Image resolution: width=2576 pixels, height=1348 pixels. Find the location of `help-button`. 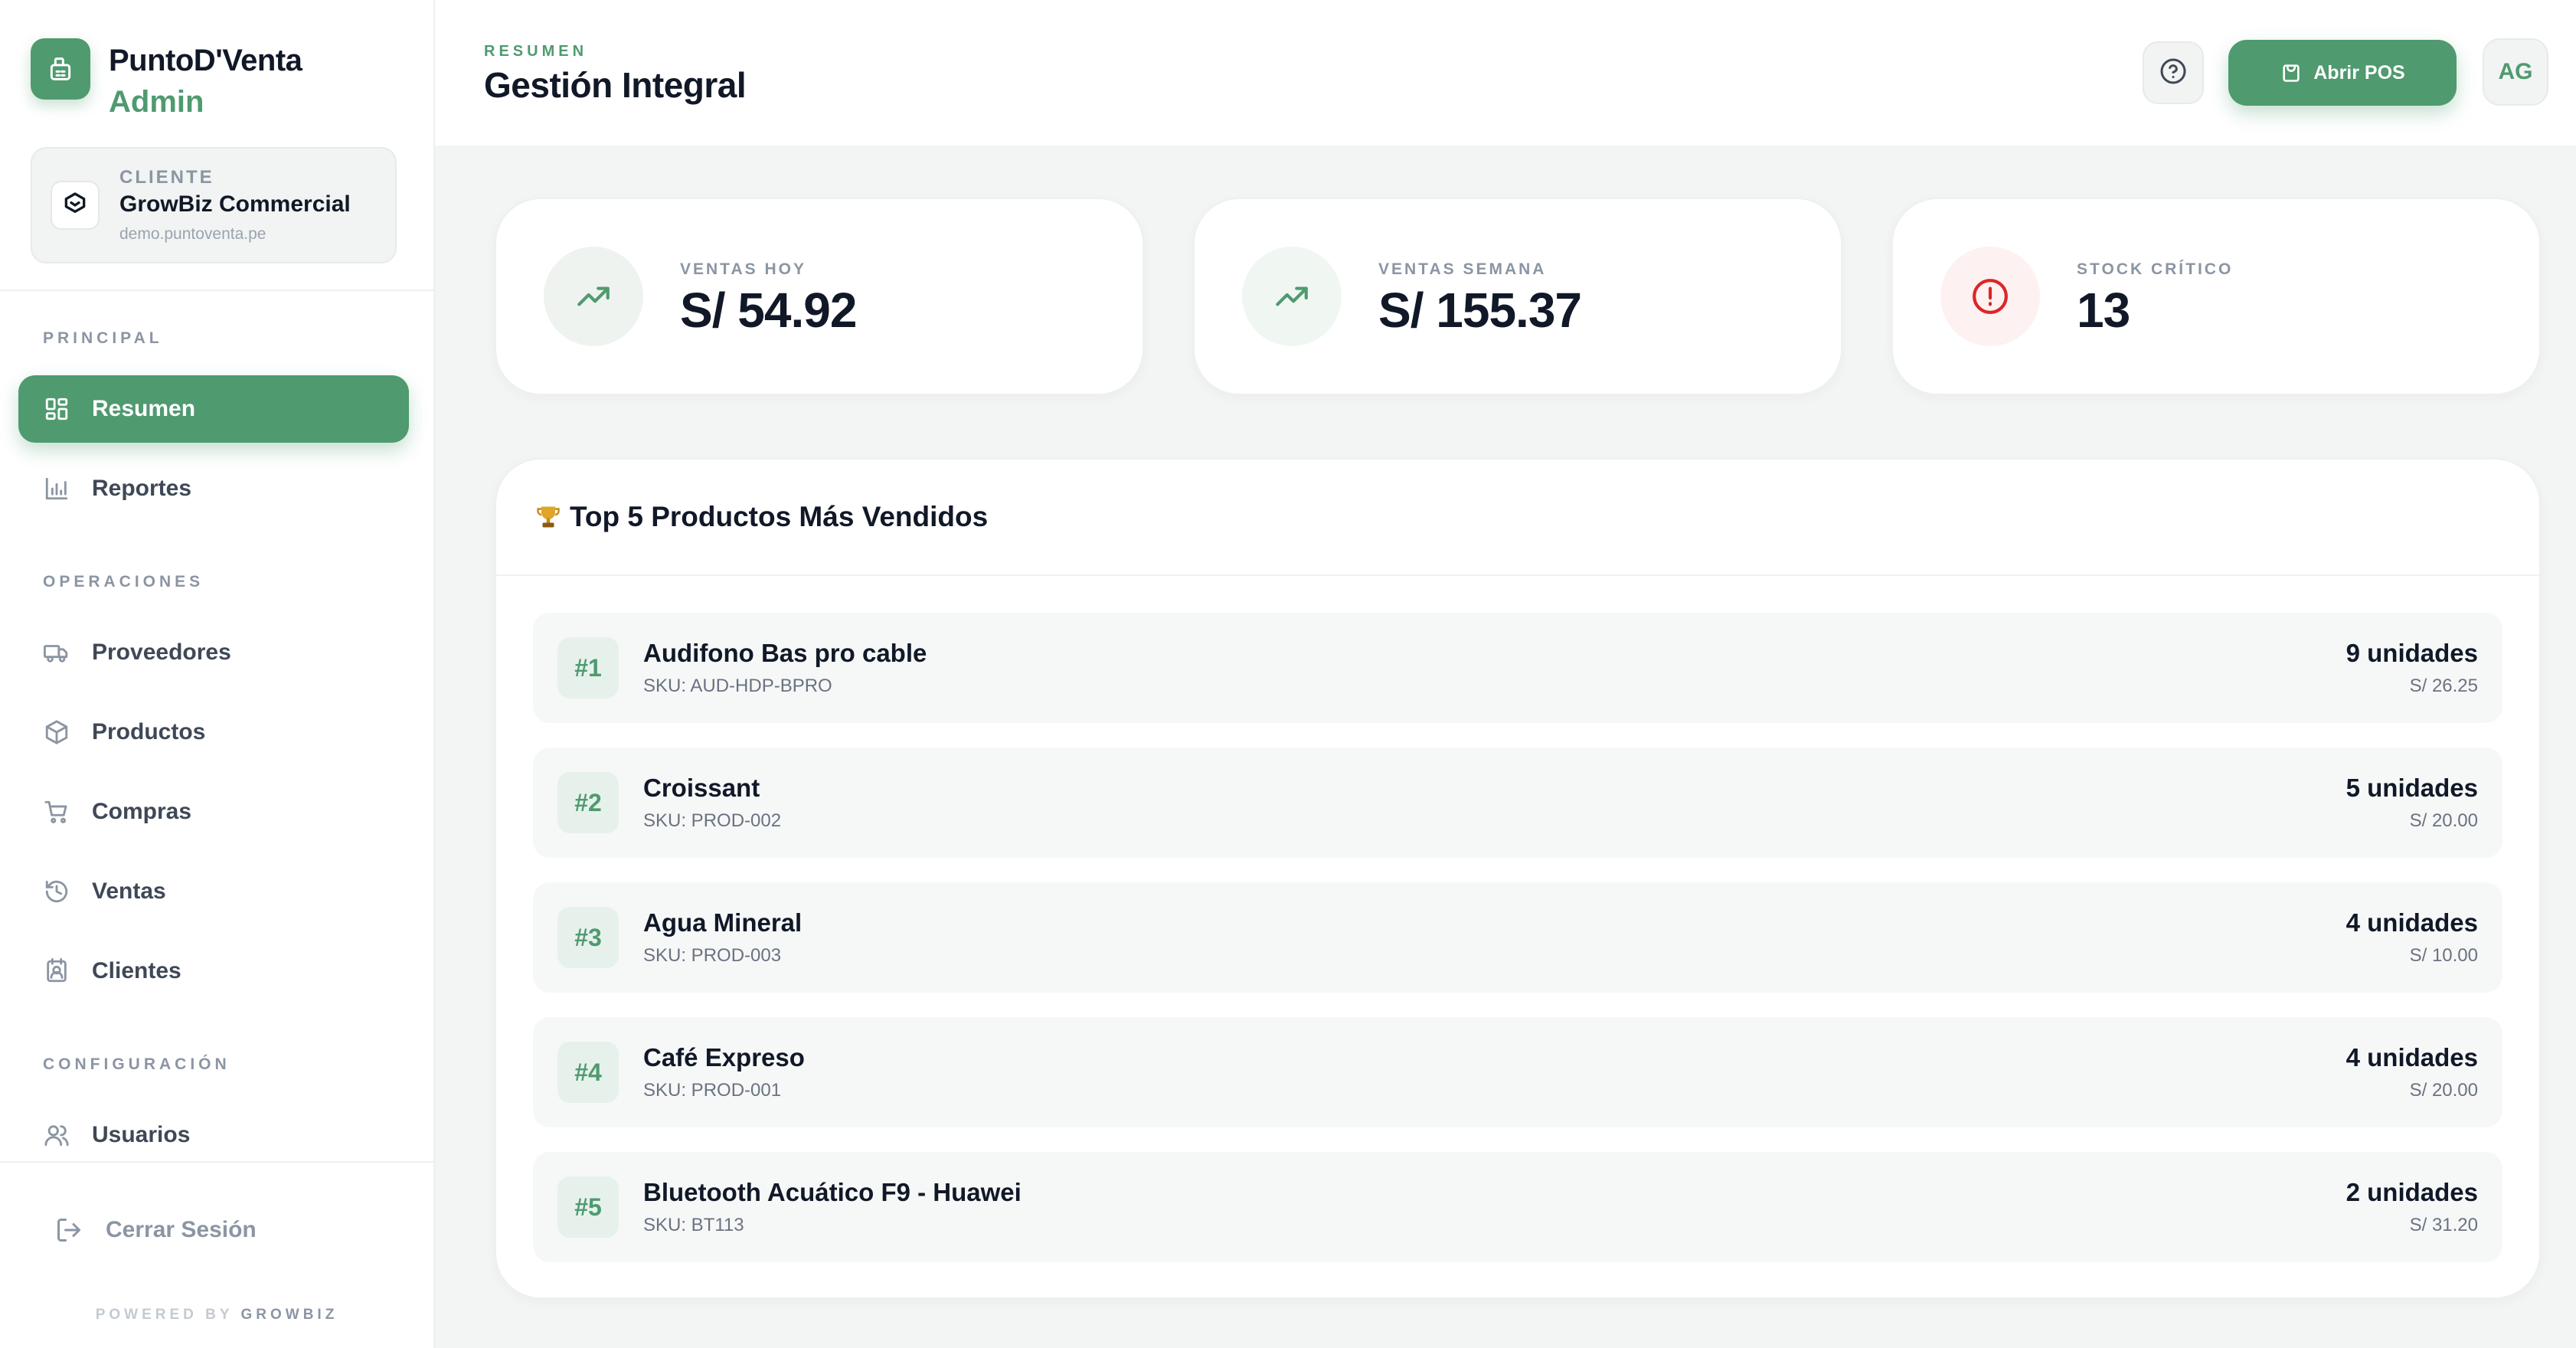

help-button is located at coordinates (2173, 72).